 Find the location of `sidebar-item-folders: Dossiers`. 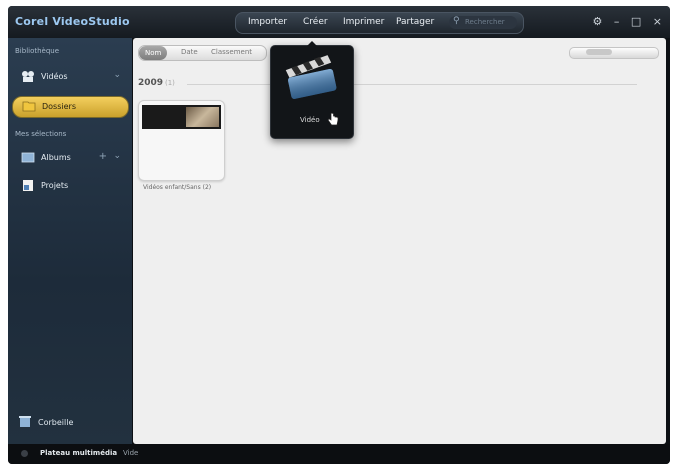

sidebar-item-folders: Dossiers is located at coordinates (70, 107).